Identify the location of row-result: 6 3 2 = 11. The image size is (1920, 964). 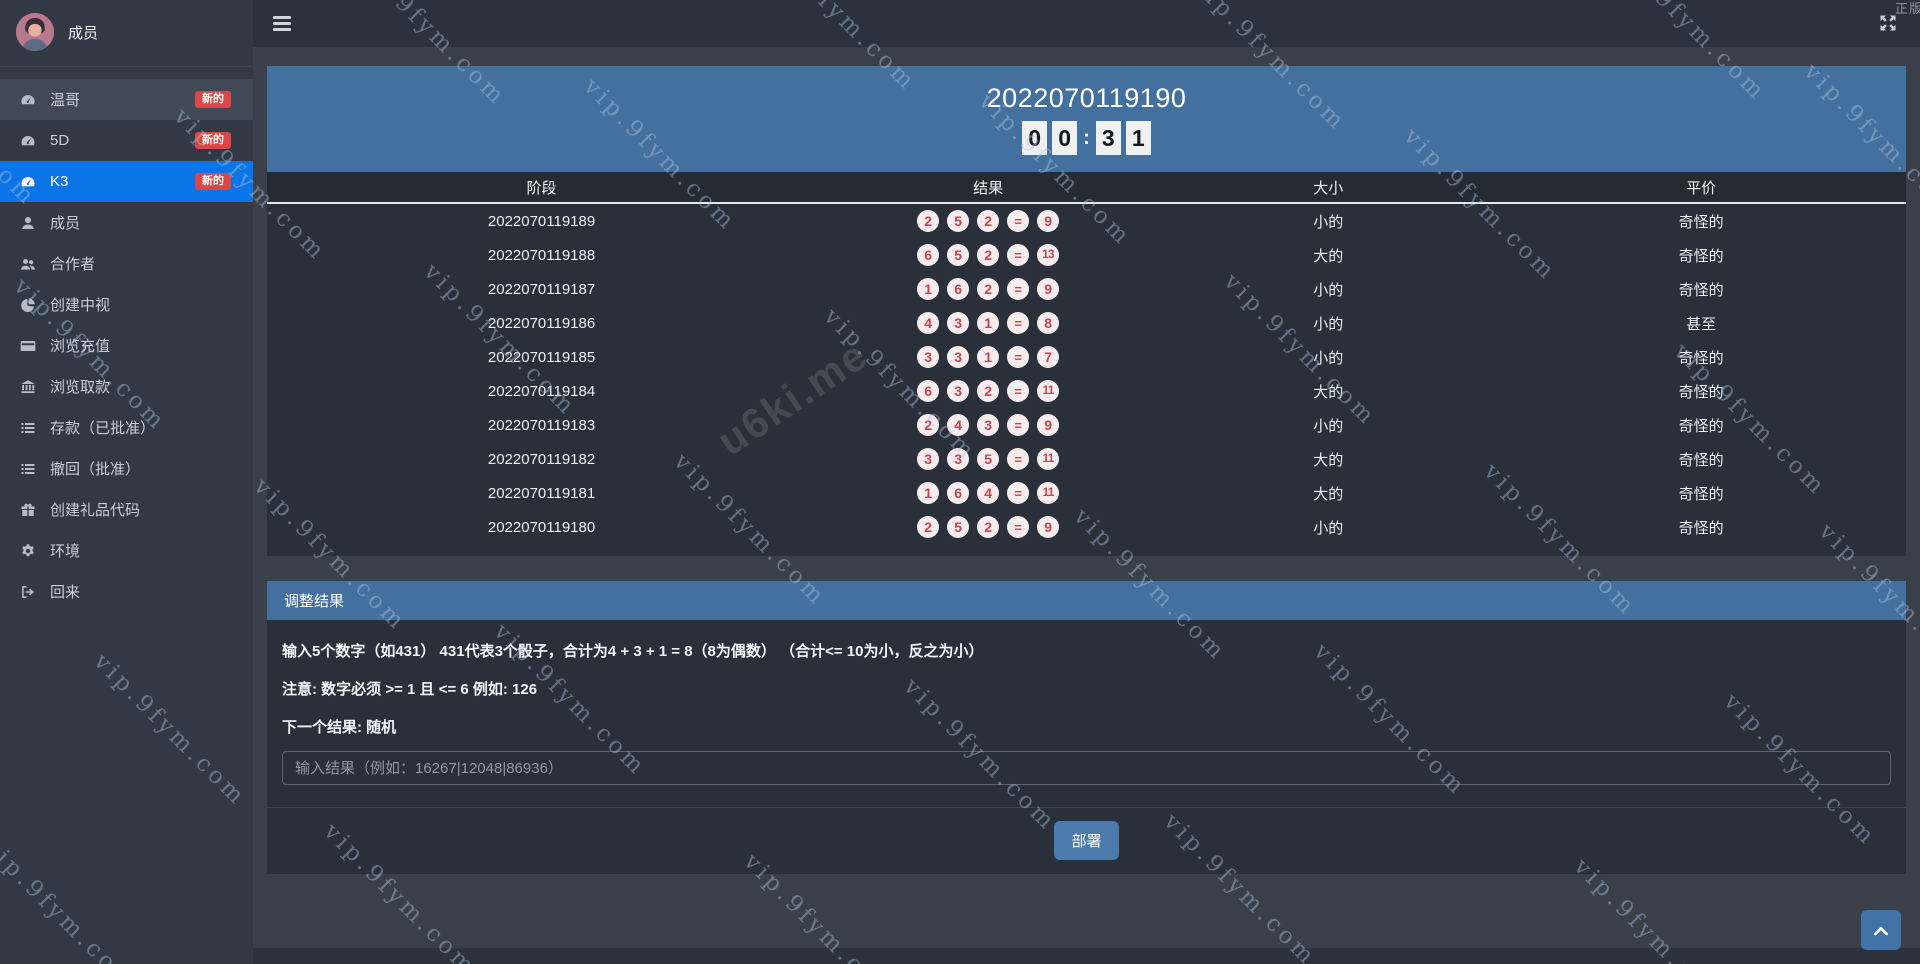
(988, 391).